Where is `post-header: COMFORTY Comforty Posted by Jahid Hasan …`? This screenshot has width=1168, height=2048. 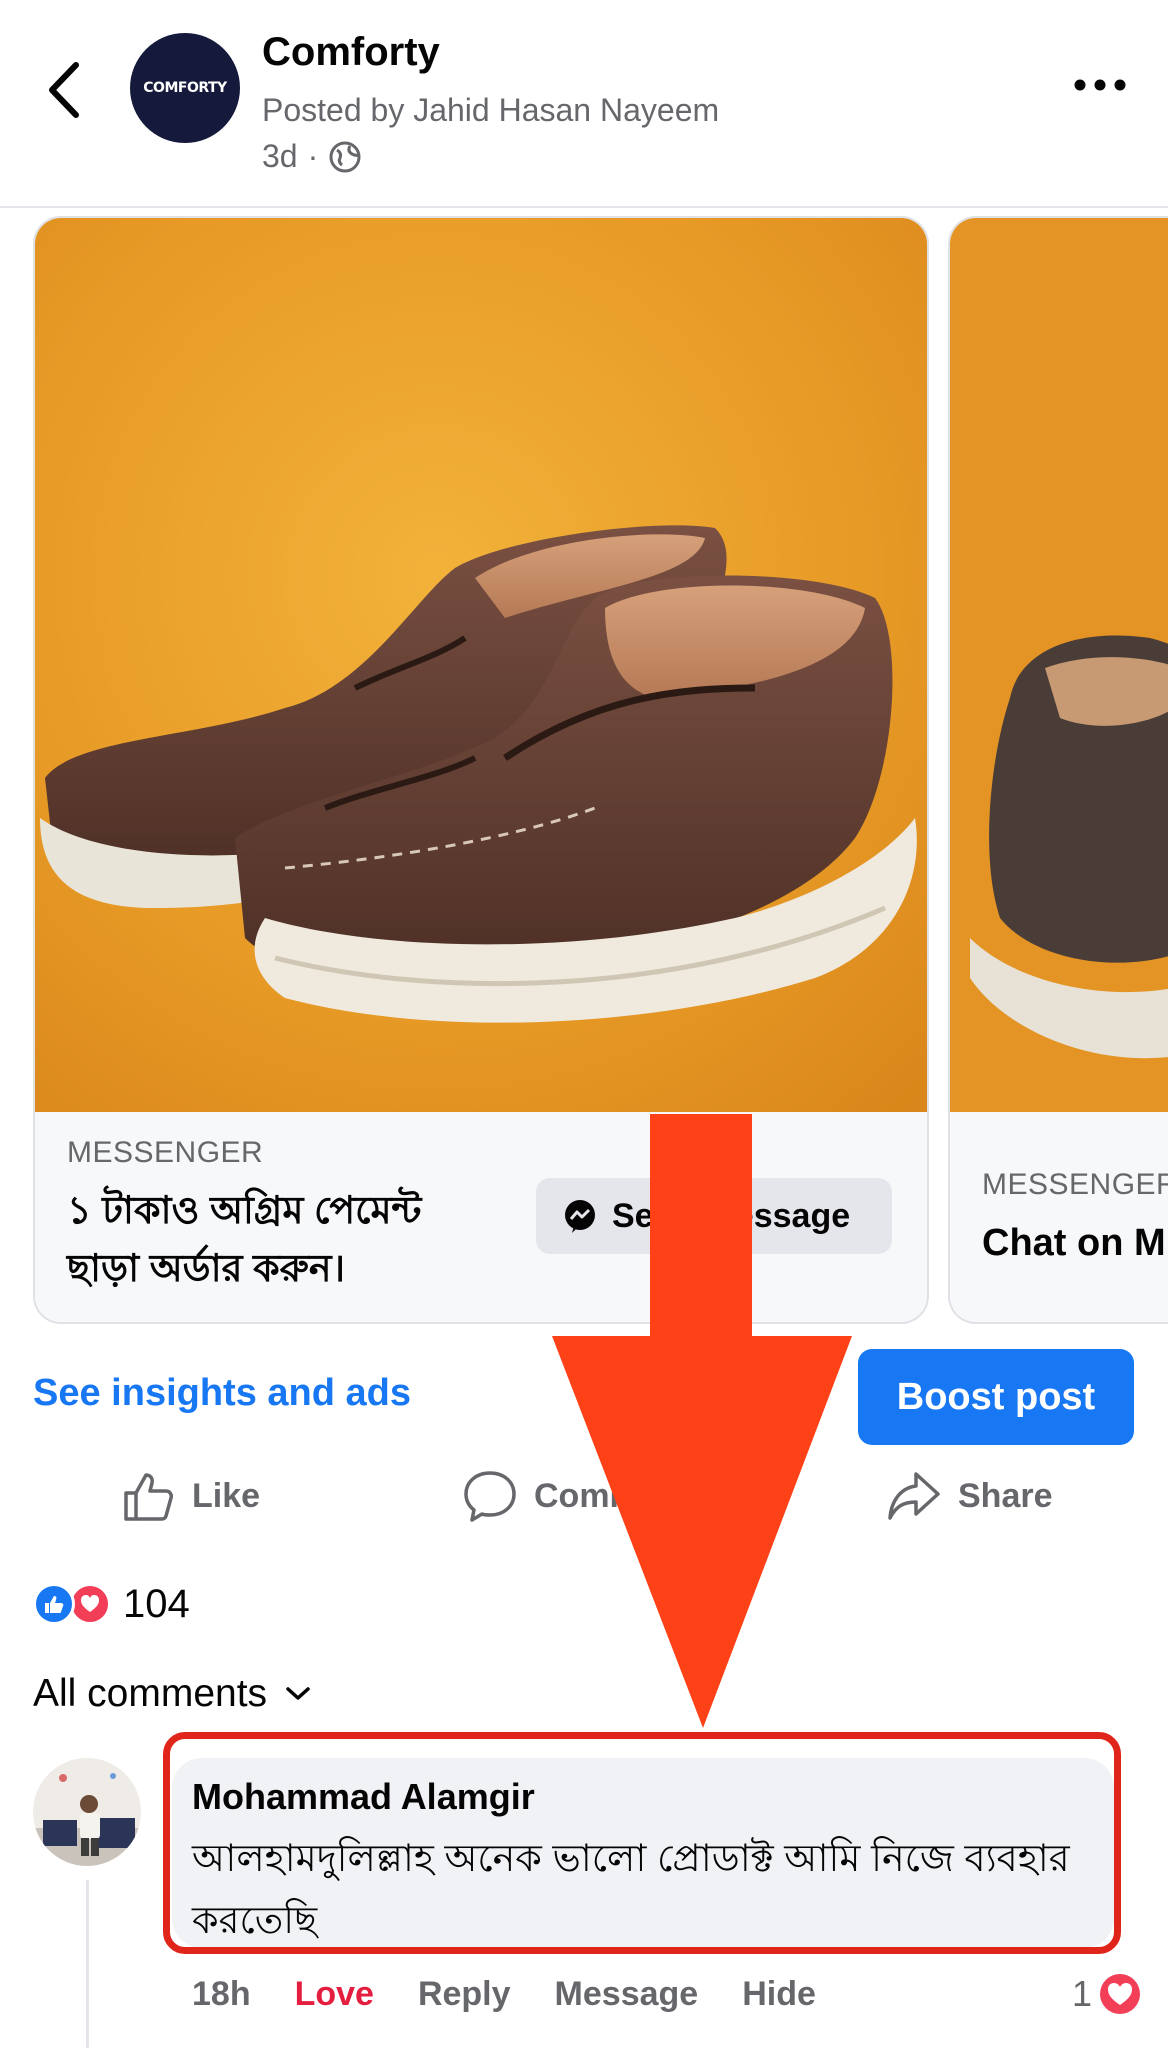 post-header: COMFORTY Comforty Posted by Jahid Hasan … is located at coordinates (584, 104).